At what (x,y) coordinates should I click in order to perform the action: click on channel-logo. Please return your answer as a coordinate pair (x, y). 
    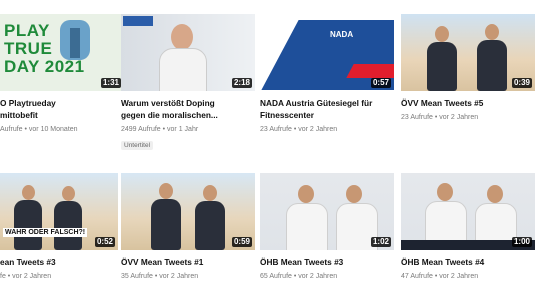
    Looking at the image, I should click on (138, 21).